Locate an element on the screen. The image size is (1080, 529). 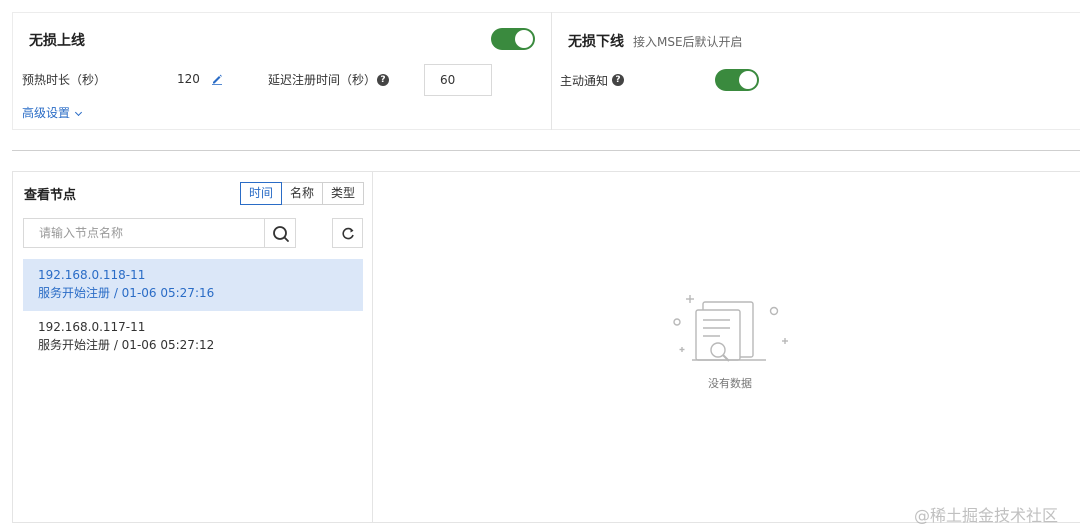
sort-tab-name: 名称 is located at coordinates (302, 193).